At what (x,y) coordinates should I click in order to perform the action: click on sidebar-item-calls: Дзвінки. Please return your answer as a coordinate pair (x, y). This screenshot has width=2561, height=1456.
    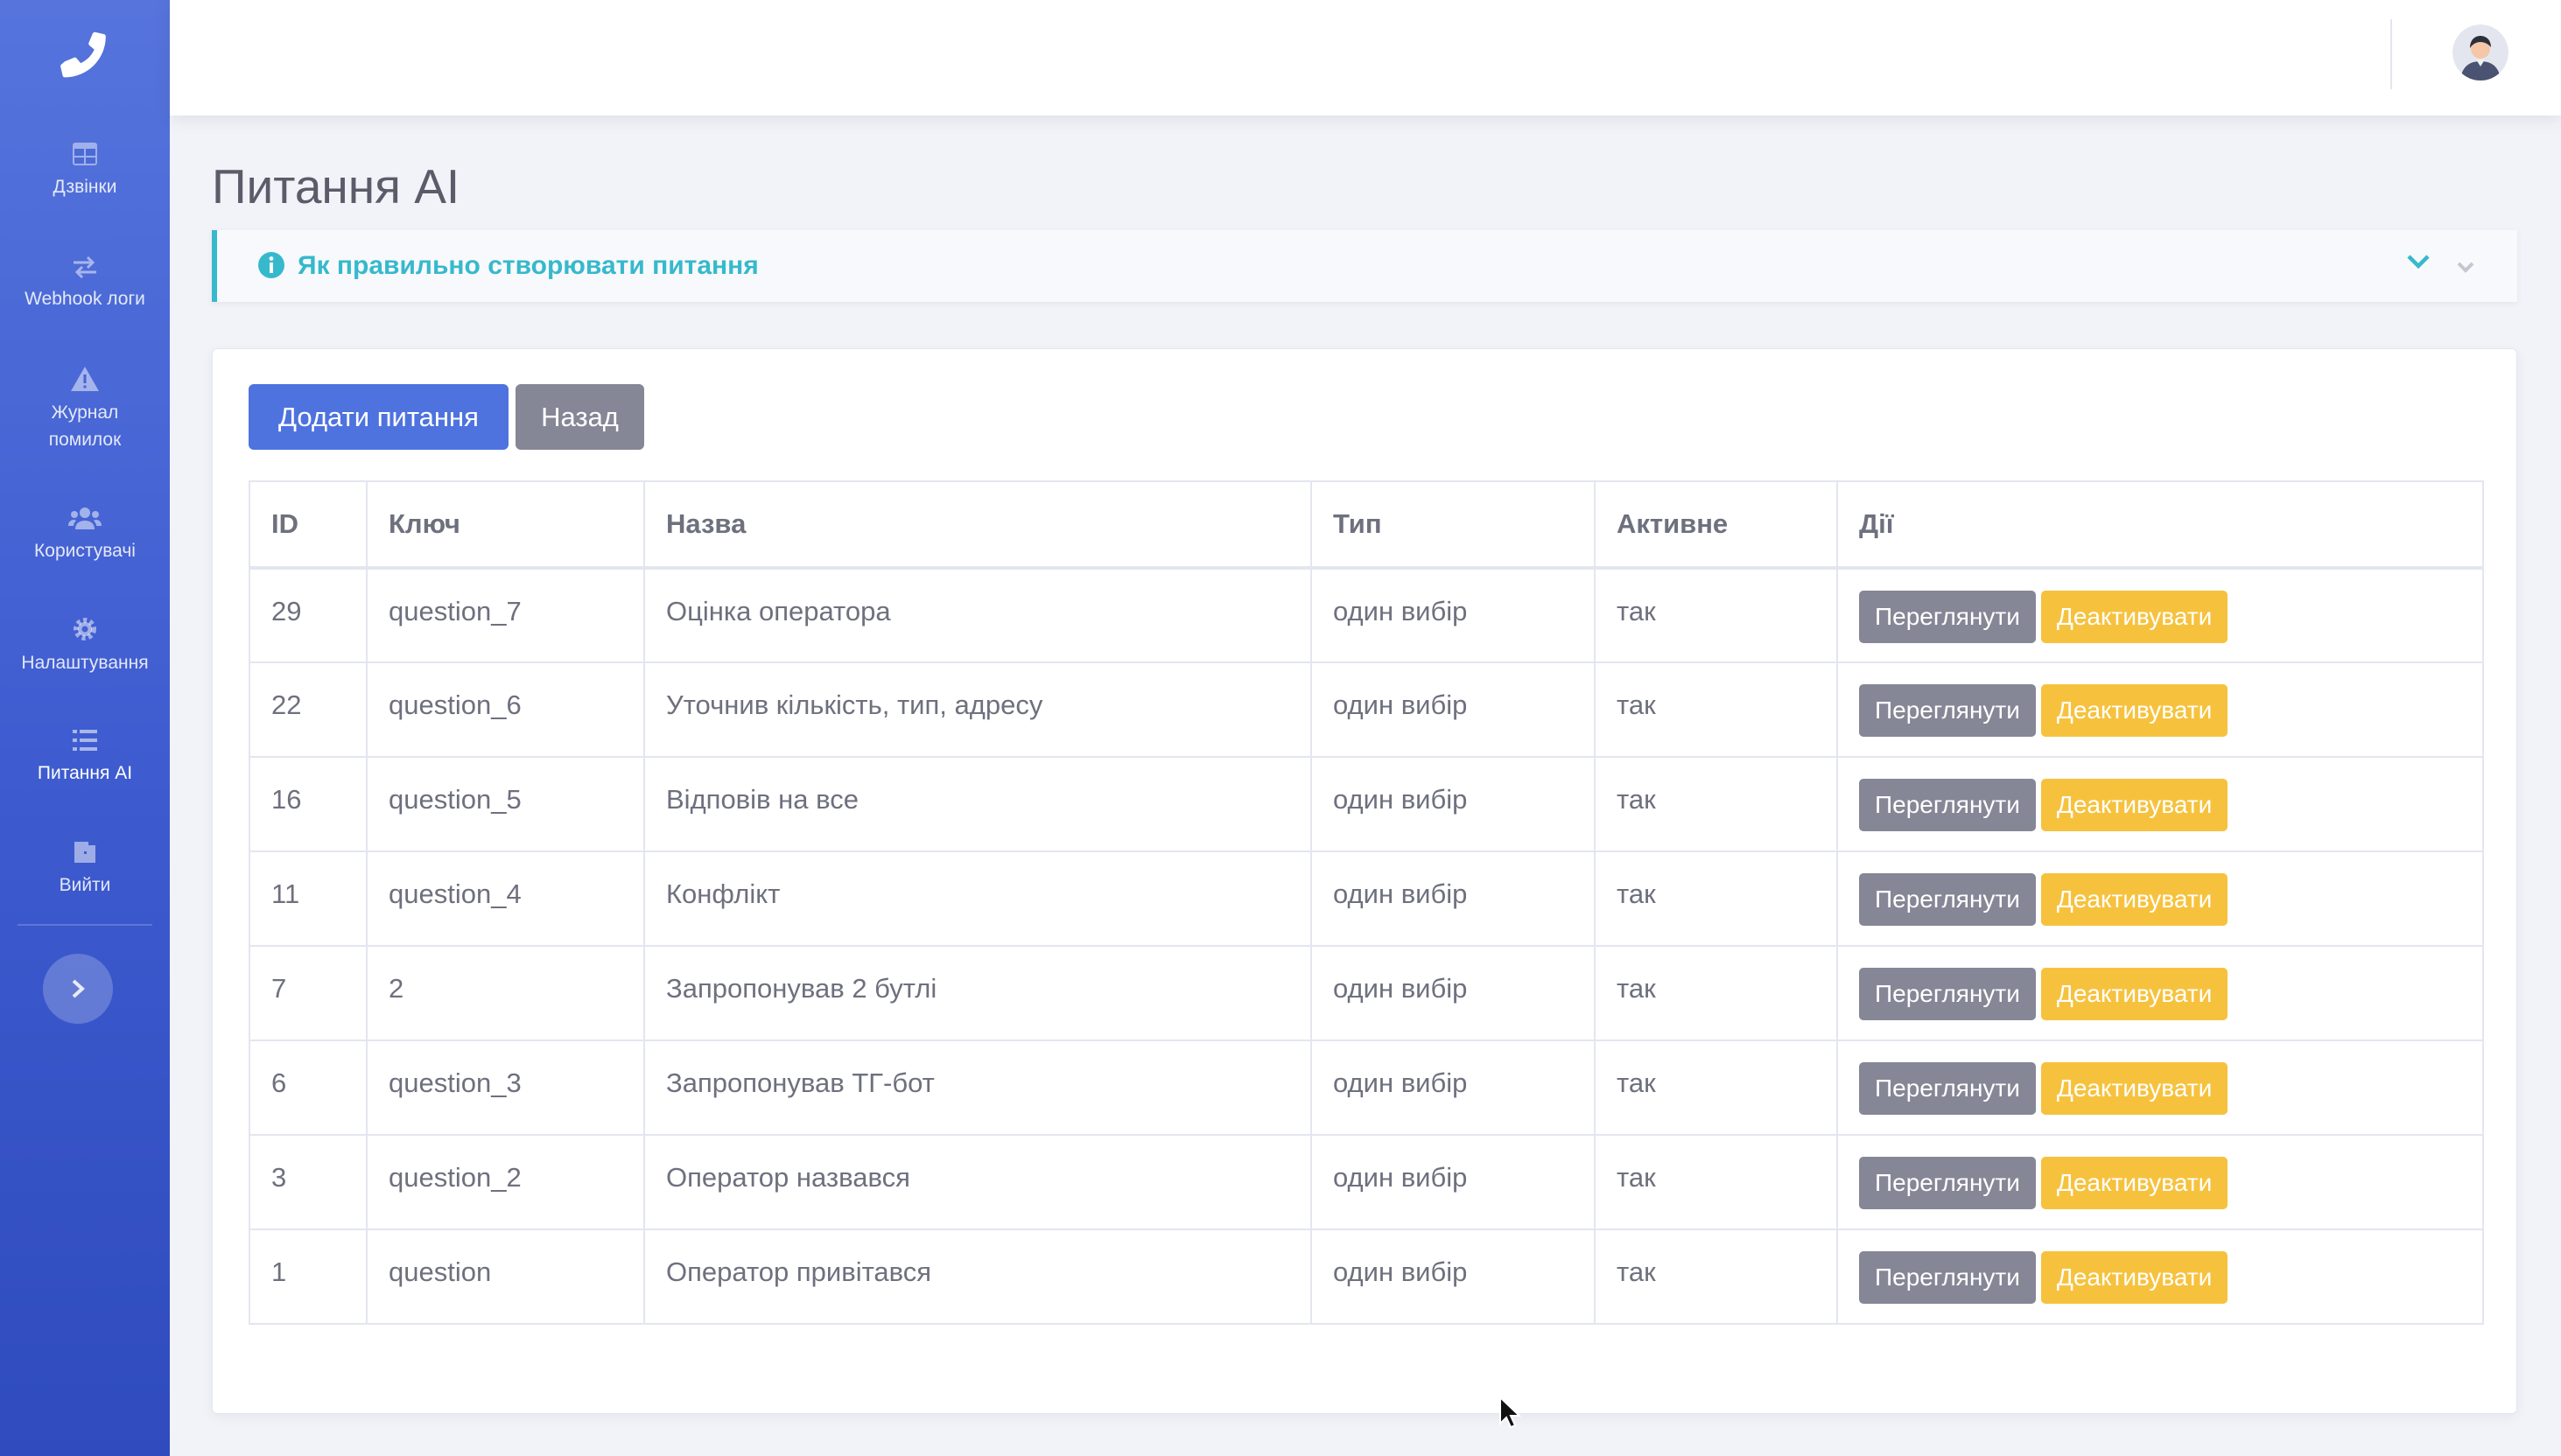
    Looking at the image, I should click on (85, 171).